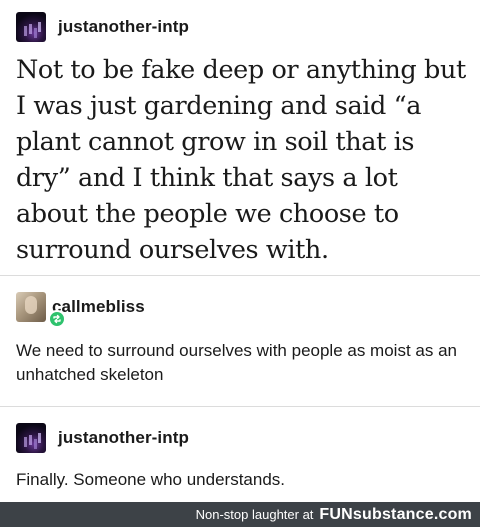 The image size is (480, 527). I want to click on username: callmebliss, so click(98, 307).